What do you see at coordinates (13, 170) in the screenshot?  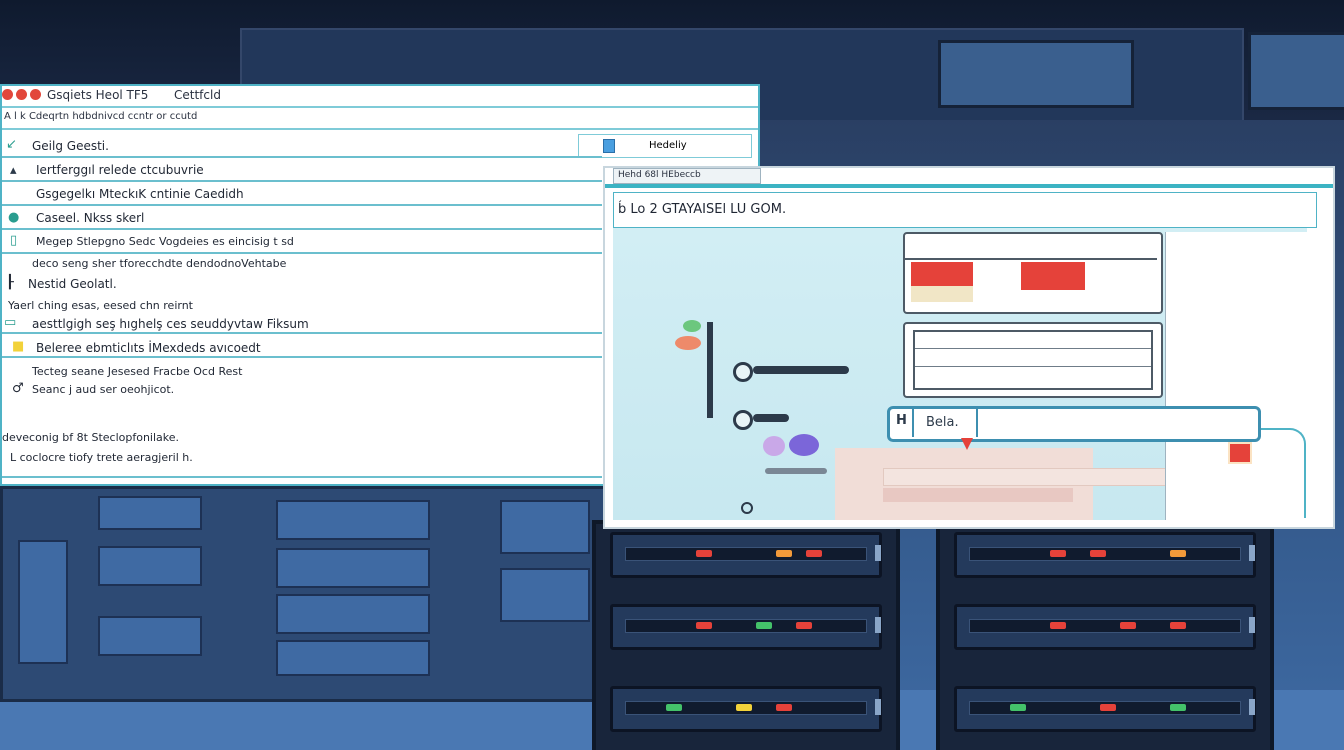 I see `warning-icon: ▴` at bounding box center [13, 170].